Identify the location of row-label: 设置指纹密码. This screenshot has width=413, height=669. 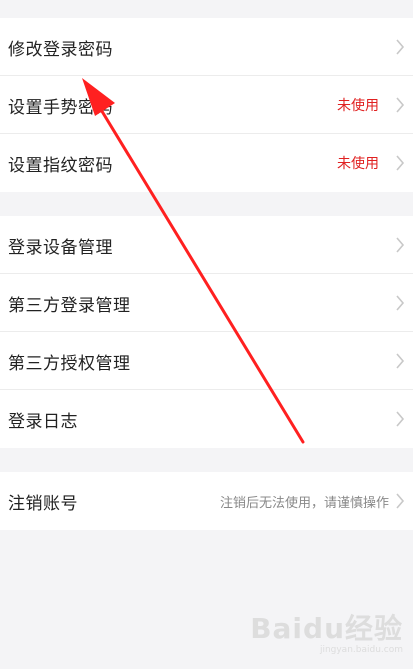
(60, 165).